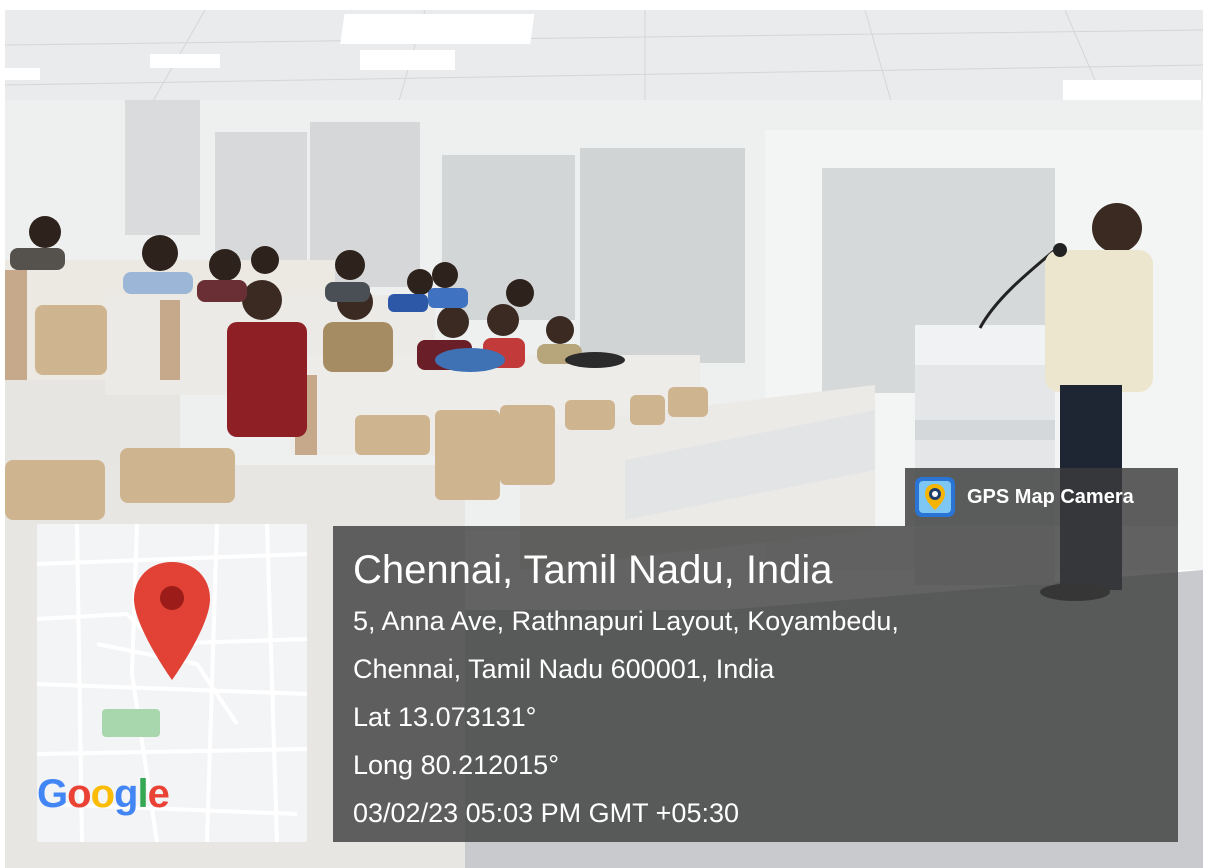 The height and width of the screenshot is (868, 1208). I want to click on map-pin-icon, so click(172, 621).